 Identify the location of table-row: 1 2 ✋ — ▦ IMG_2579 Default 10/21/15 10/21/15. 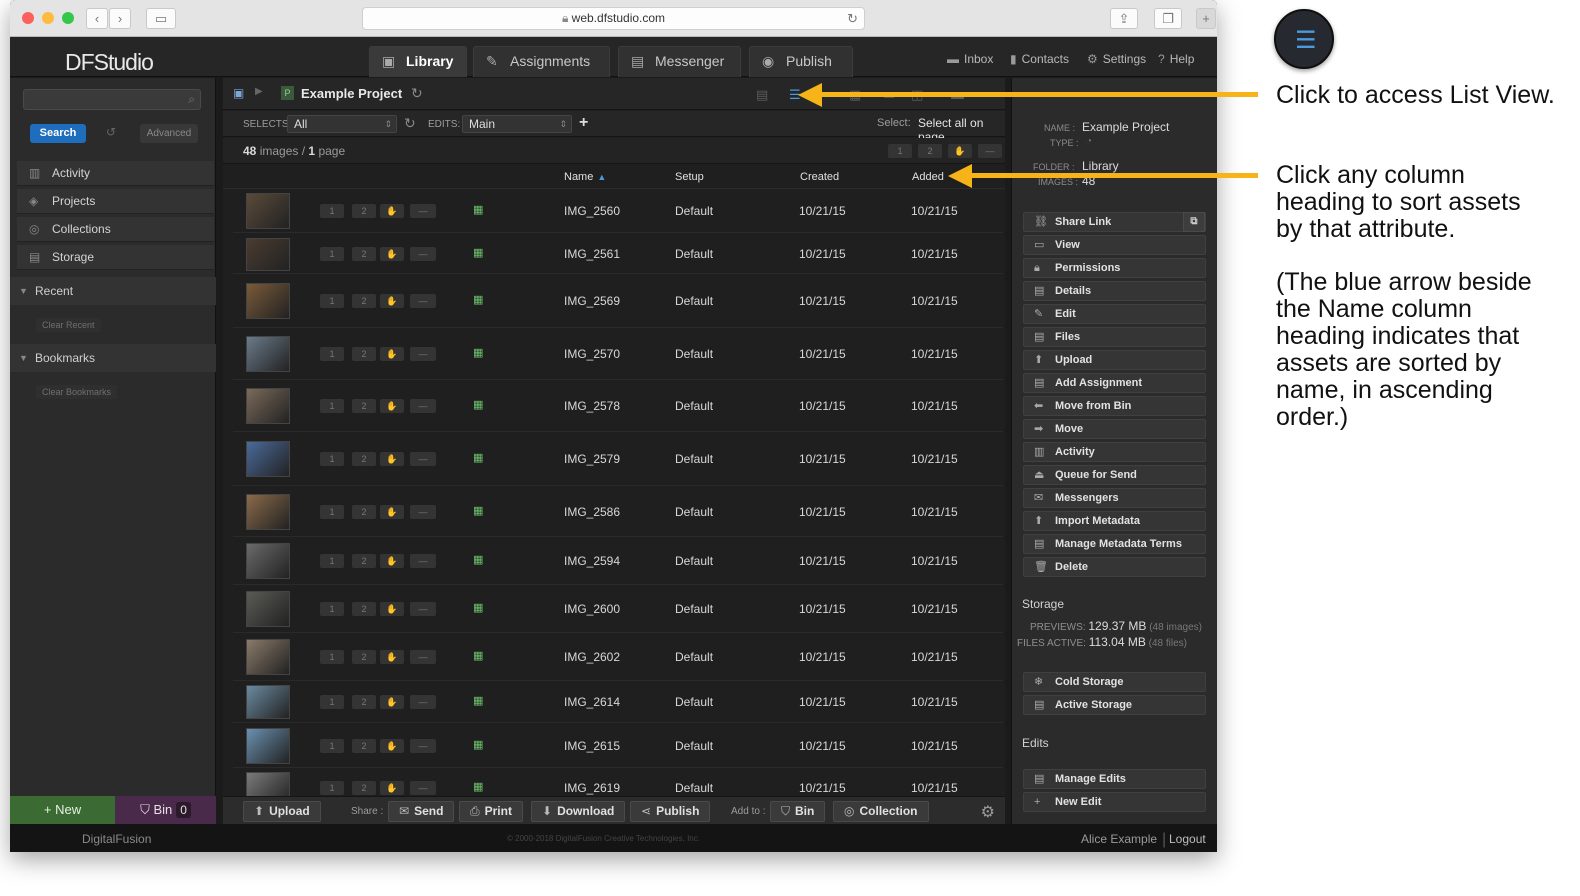
(618, 459).